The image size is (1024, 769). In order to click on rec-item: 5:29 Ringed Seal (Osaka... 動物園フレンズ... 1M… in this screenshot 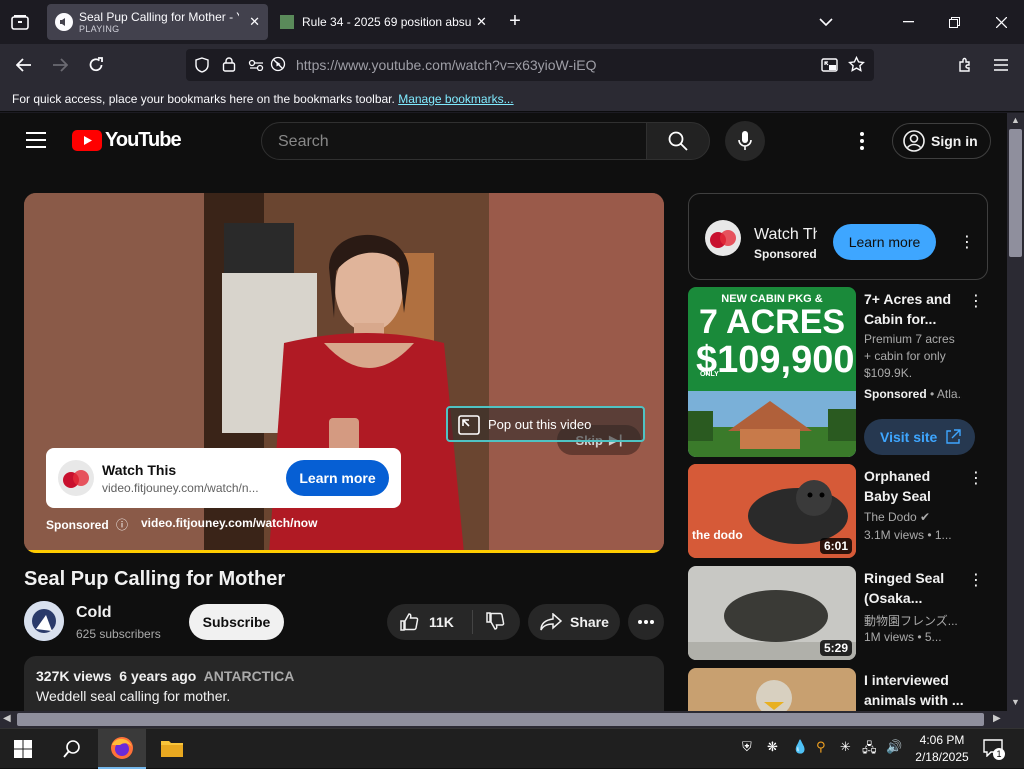, I will do `click(838, 613)`.